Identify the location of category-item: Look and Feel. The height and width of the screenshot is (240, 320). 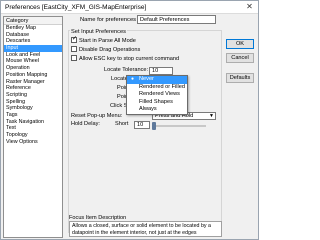
(33, 55).